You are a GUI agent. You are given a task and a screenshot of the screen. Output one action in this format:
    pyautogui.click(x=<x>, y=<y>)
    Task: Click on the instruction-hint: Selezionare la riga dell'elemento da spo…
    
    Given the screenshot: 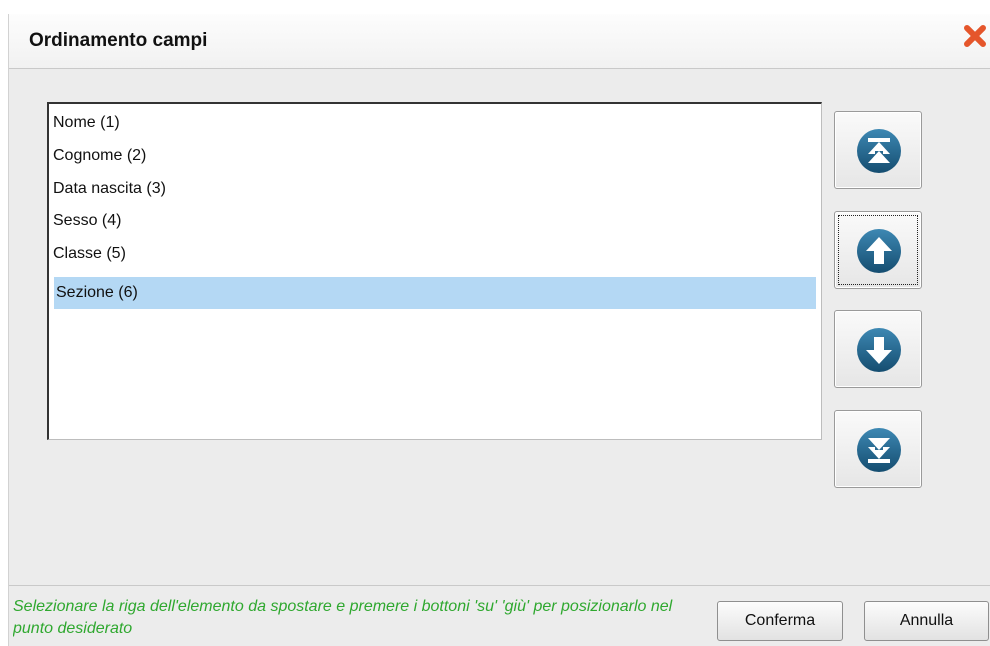 What is the action you would take?
    pyautogui.click(x=343, y=617)
    